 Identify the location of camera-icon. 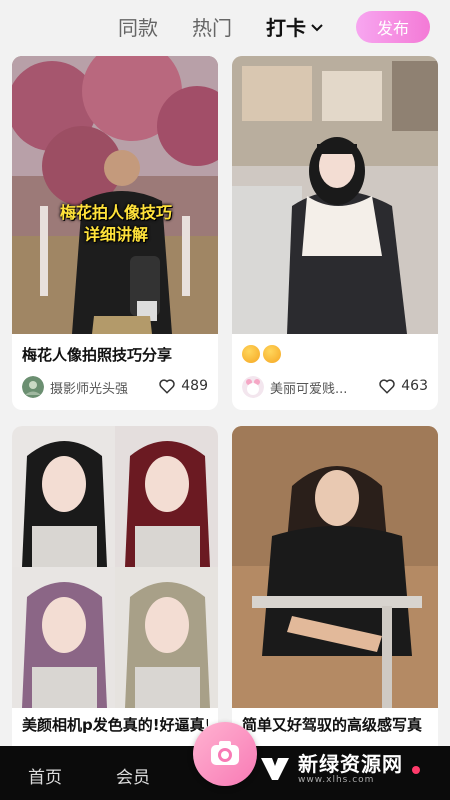
(225, 753).